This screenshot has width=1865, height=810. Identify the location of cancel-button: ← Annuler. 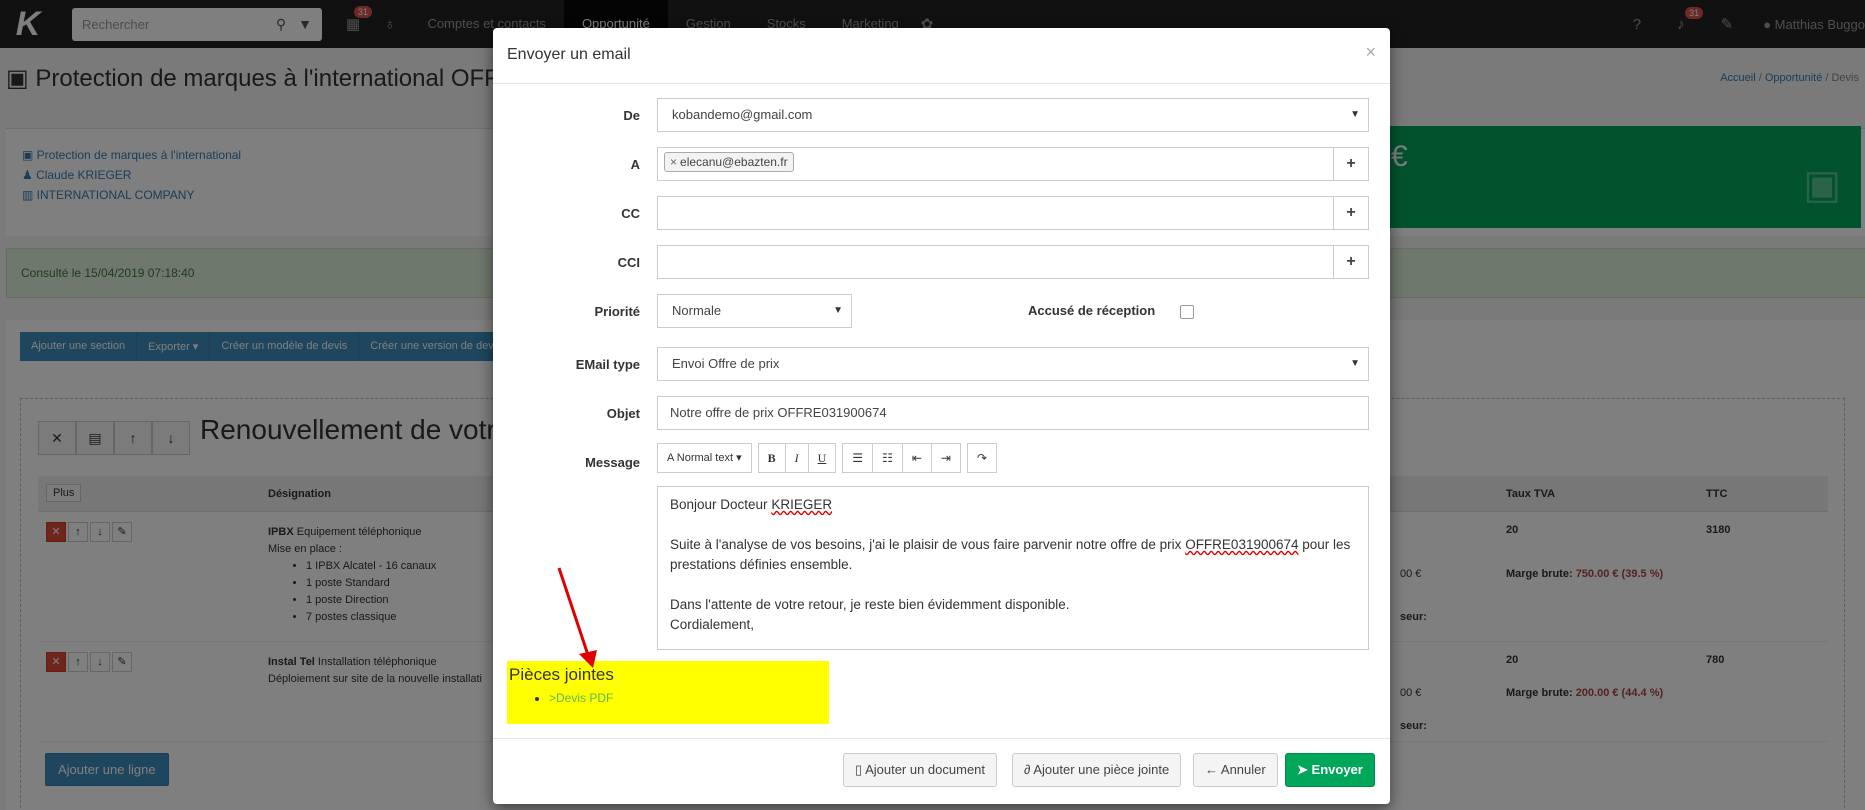
(1235, 770).